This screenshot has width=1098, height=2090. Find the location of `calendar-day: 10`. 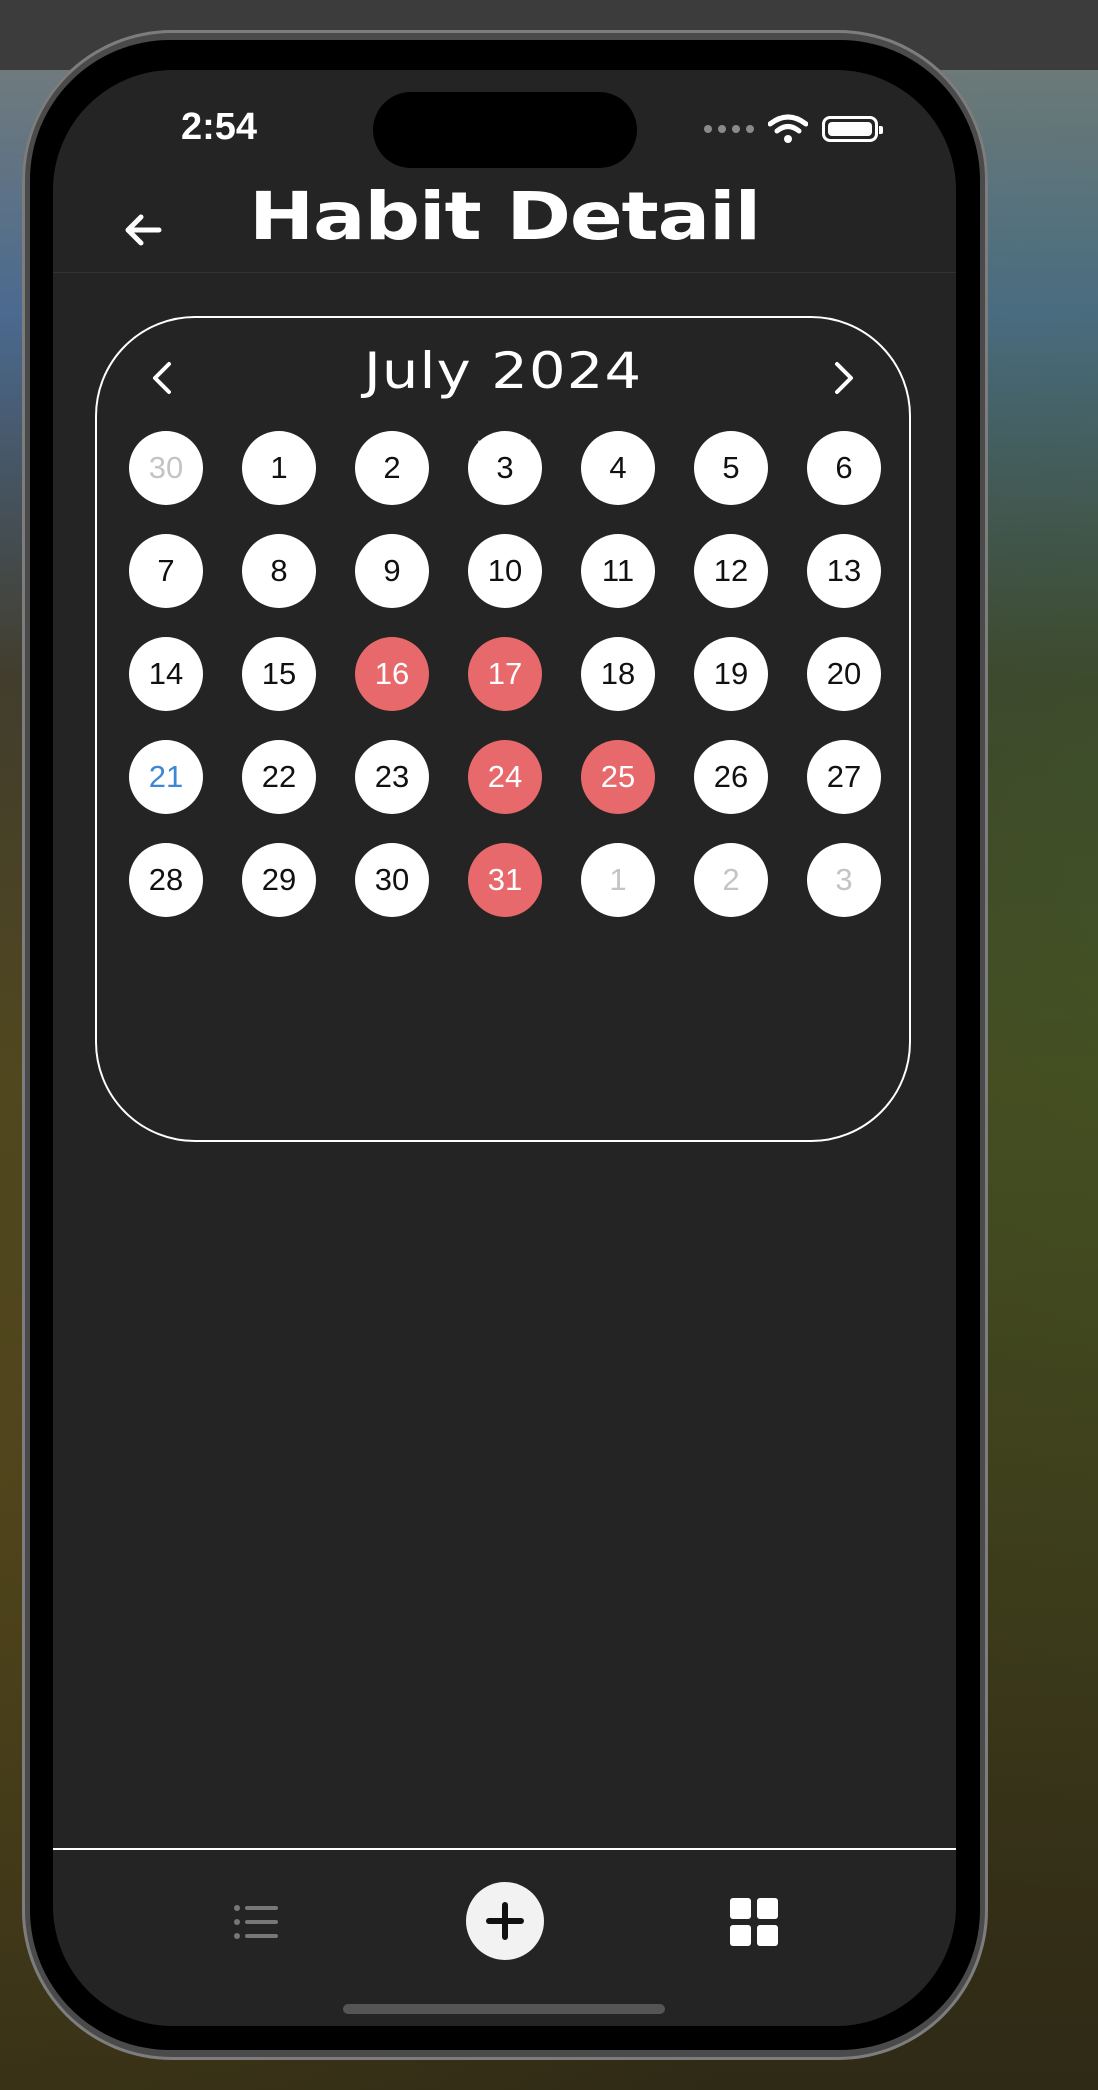

calendar-day: 10 is located at coordinates (505, 571).